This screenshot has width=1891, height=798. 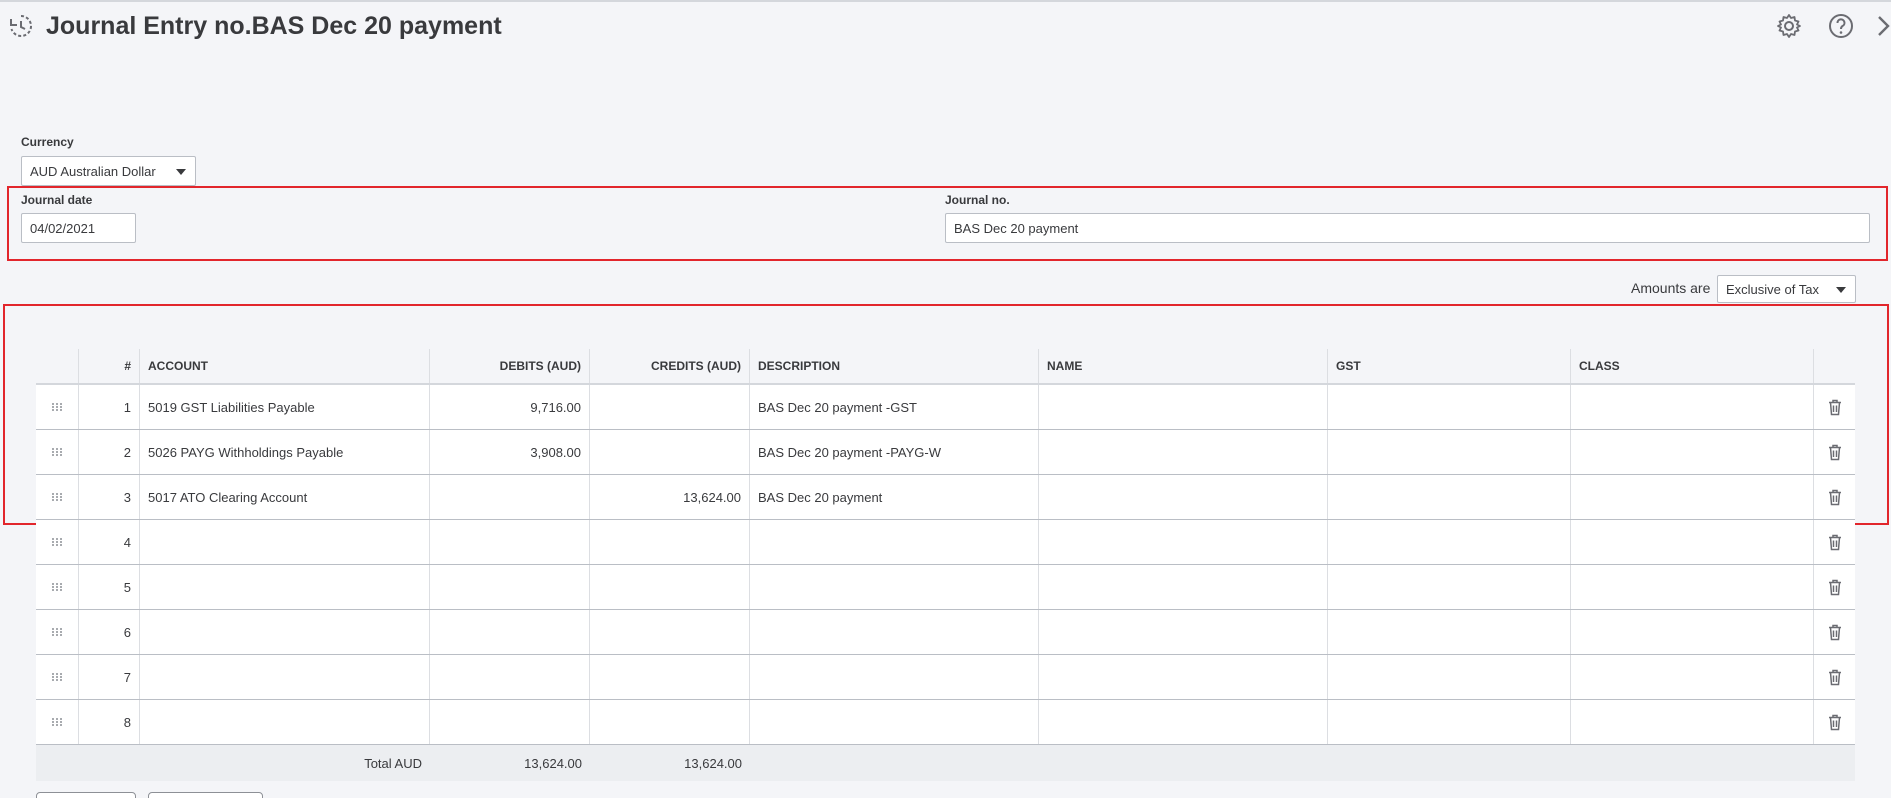 What do you see at coordinates (78, 228) in the screenshot?
I see `journal-date-input` at bounding box center [78, 228].